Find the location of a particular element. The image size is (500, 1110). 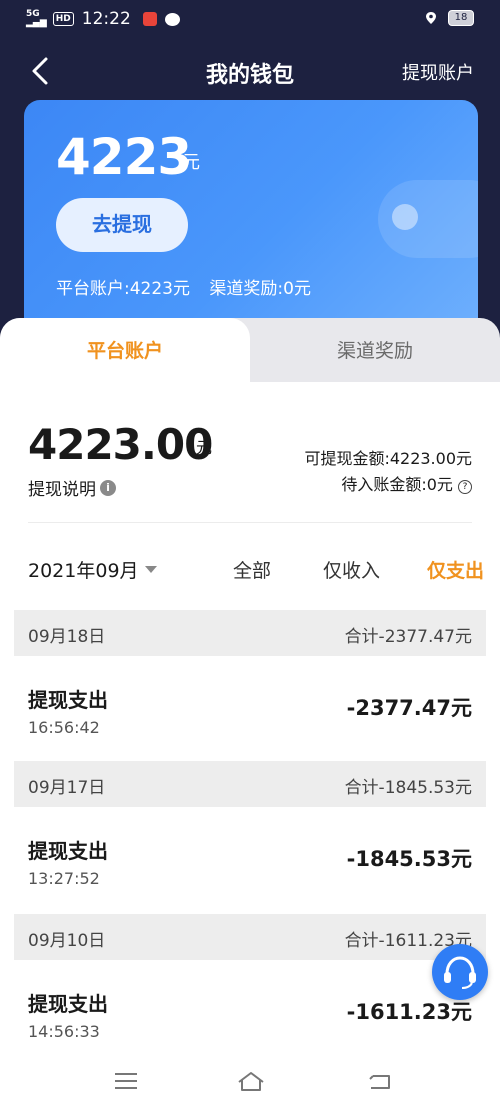

day-date: 09月18日 is located at coordinates (67, 637).